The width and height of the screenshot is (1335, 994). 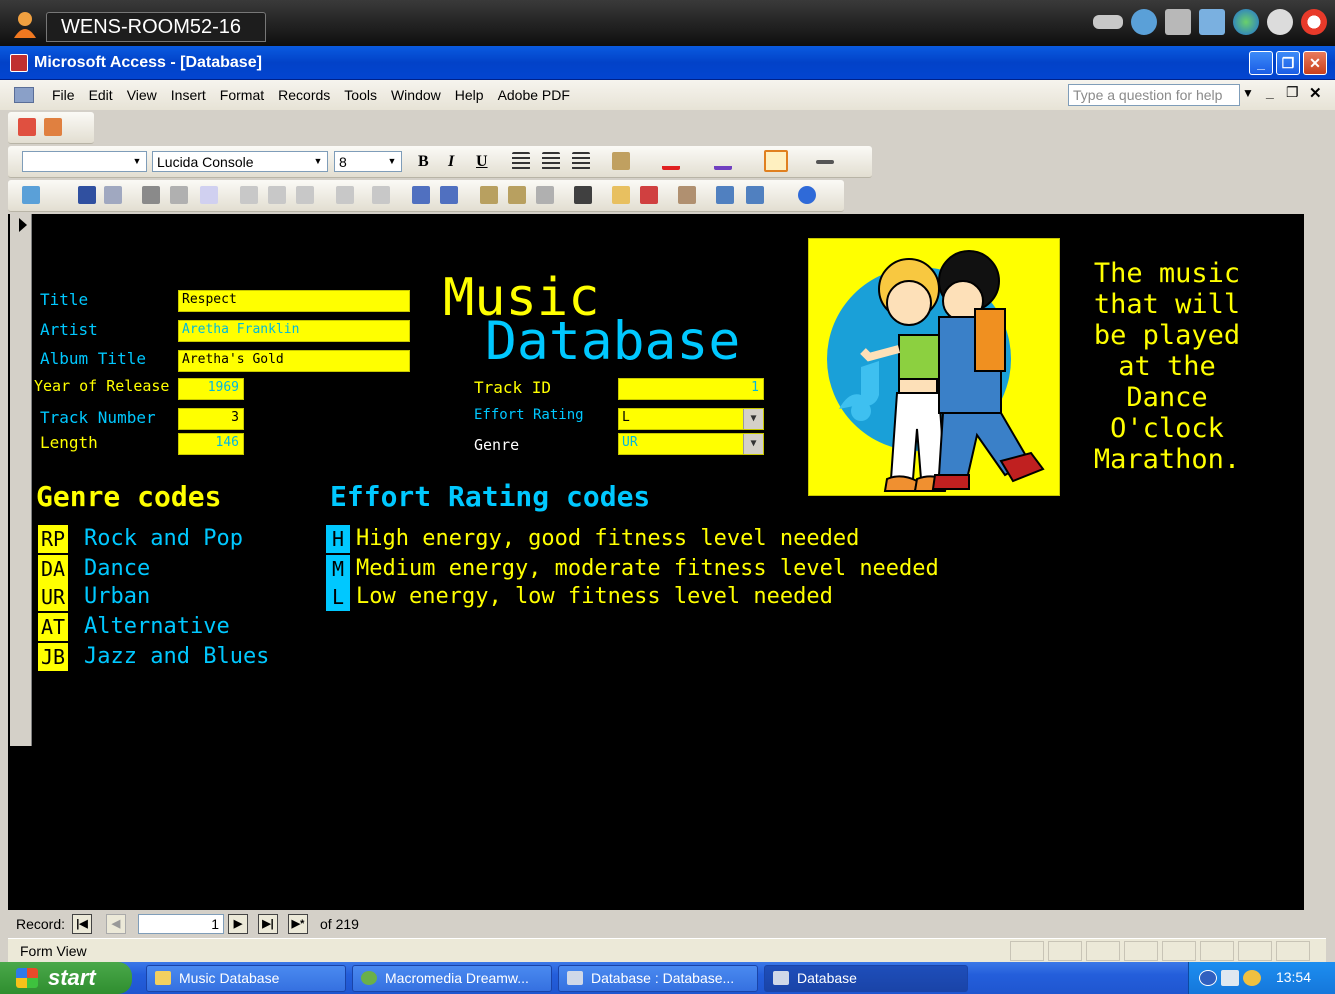 What do you see at coordinates (583, 195) in the screenshot?
I see `find-icon` at bounding box center [583, 195].